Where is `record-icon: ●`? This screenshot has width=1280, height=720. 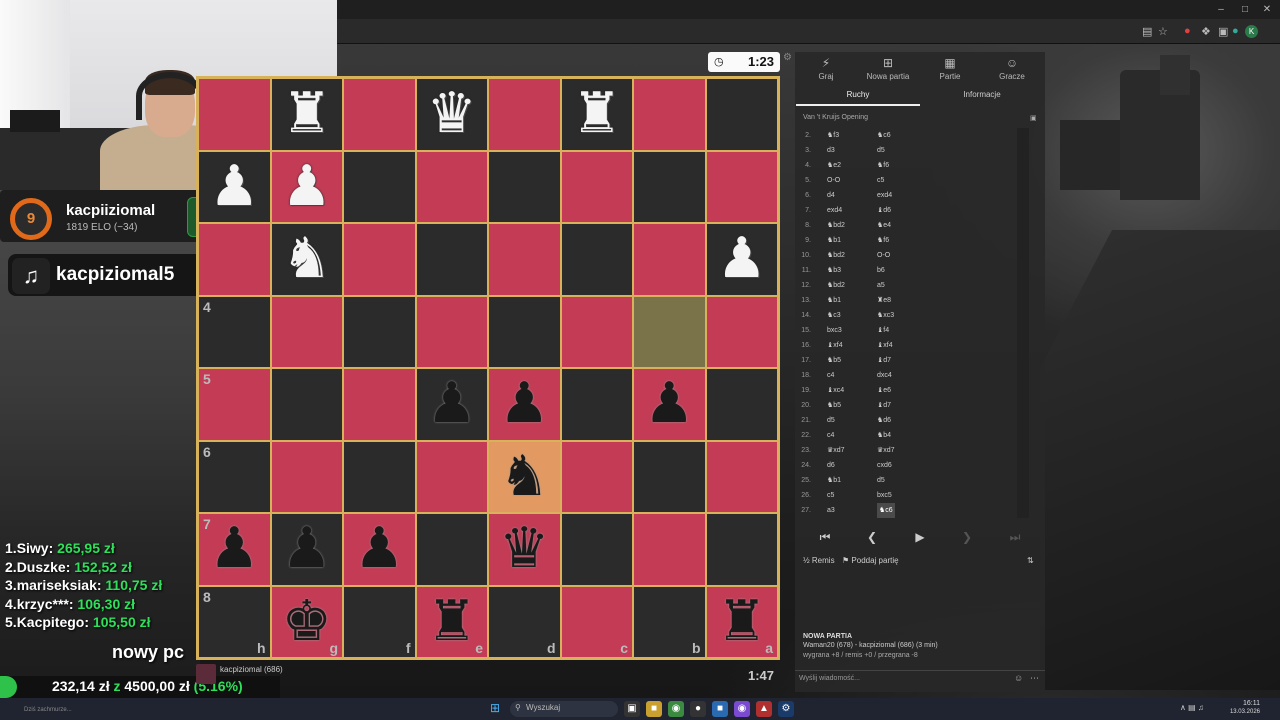
record-icon: ● is located at coordinates (1187, 31).